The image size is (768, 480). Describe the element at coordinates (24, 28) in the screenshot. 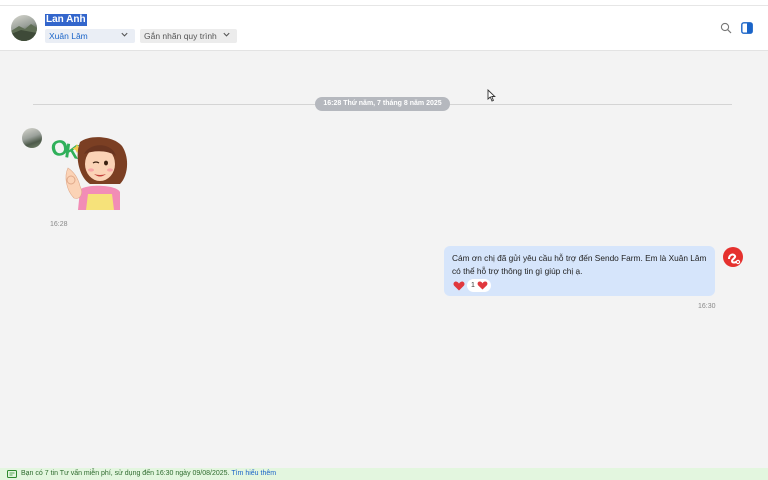

I see `avatar` at that location.